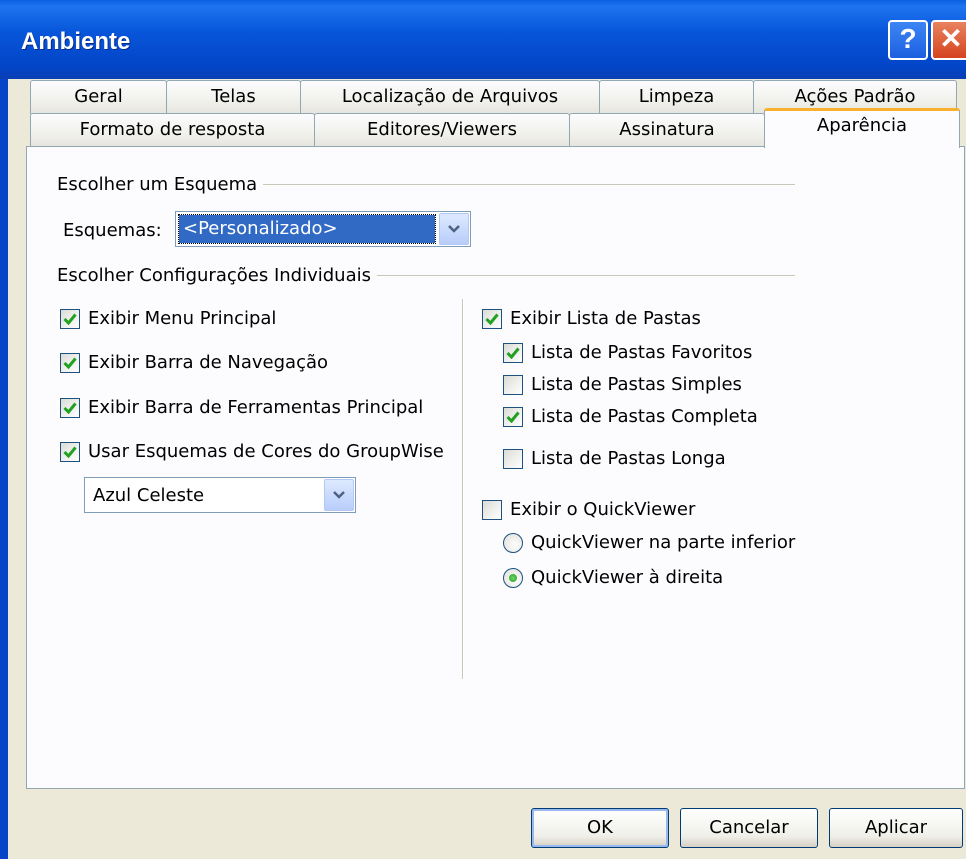  Describe the element at coordinates (667, 130) in the screenshot. I see `tab-assinatura: Assinatura` at that location.